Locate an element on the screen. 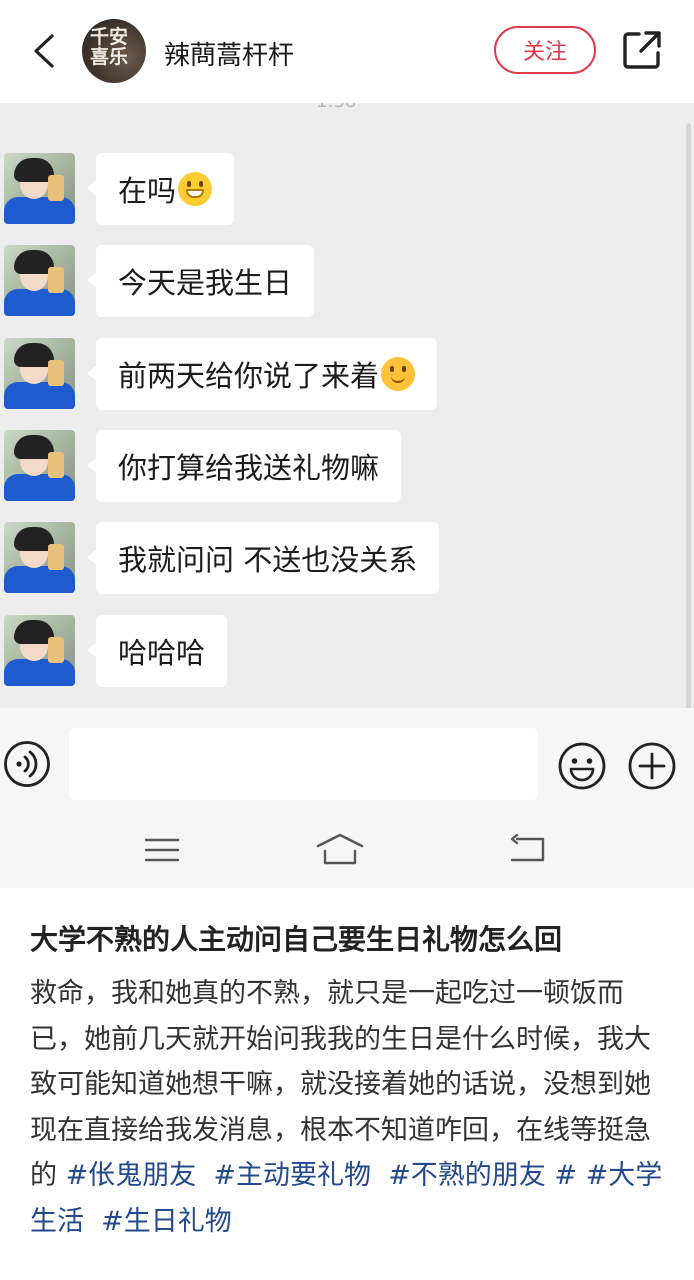 The height and width of the screenshot is (1280, 694). nav-back-icon is located at coordinates (527, 849).